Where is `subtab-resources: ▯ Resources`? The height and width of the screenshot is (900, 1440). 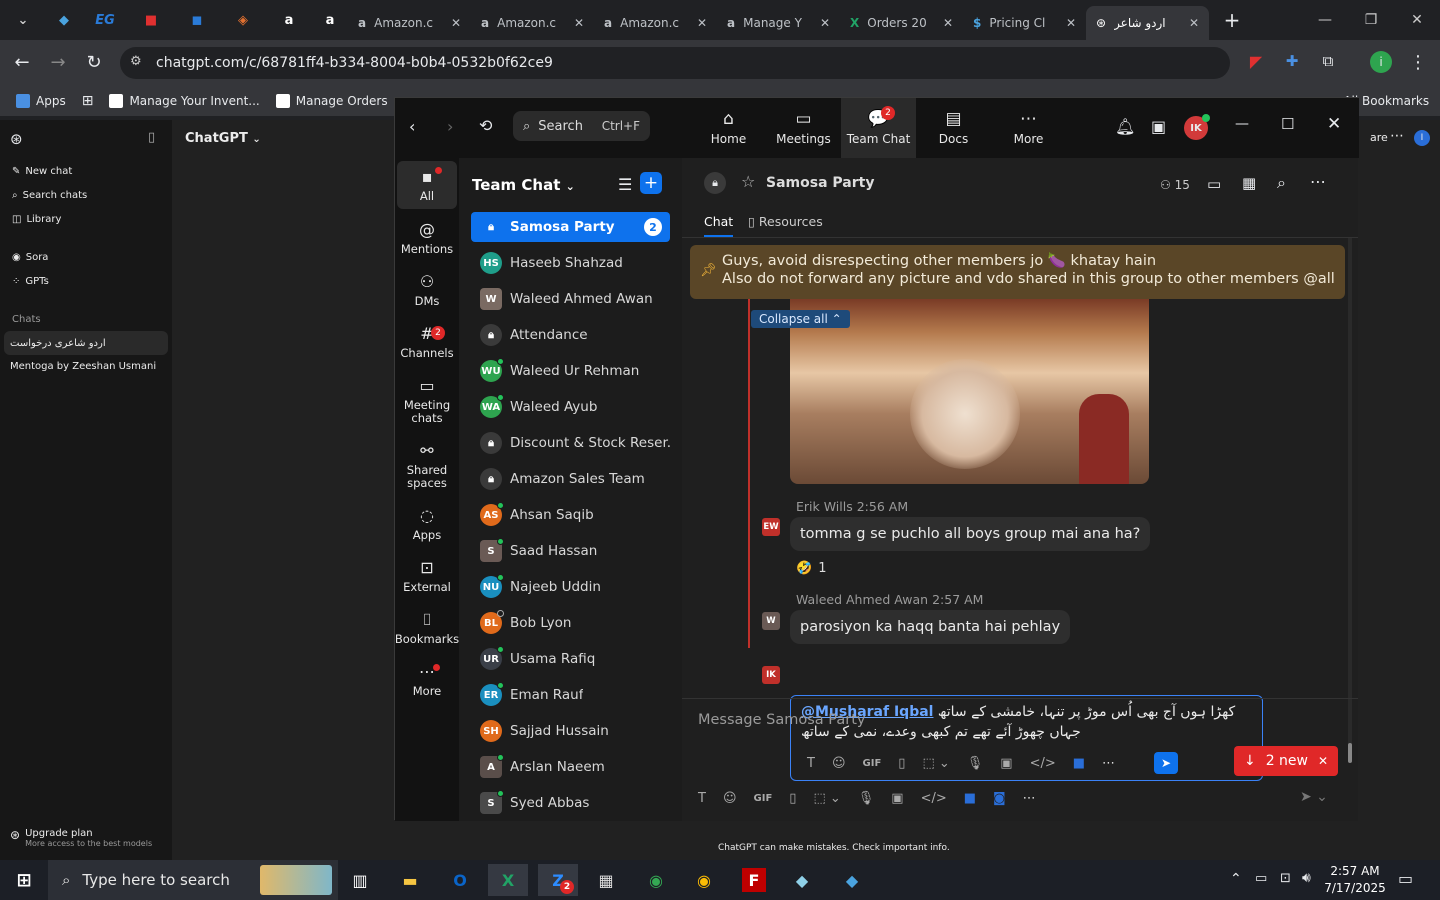
subtab-resources: ▯ Resources is located at coordinates (785, 221).